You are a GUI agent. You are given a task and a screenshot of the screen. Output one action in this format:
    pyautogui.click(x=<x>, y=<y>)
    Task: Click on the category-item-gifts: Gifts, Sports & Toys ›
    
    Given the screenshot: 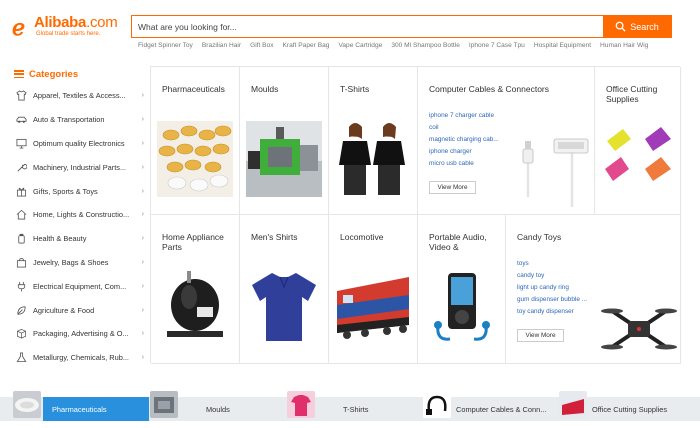 What is the action you would take?
    pyautogui.click(x=77, y=191)
    